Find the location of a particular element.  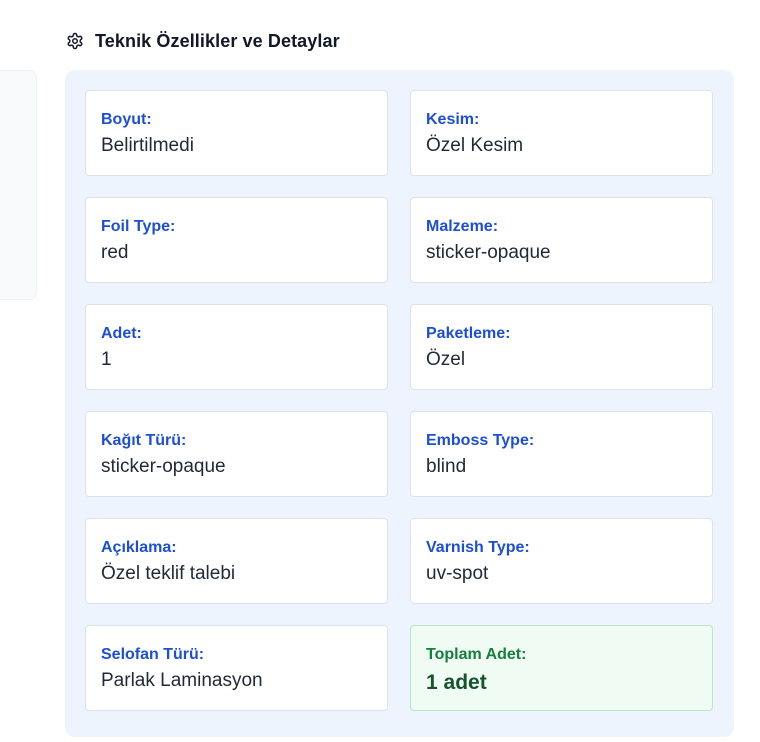

detail-value: Özel Kesim is located at coordinates (475, 145).